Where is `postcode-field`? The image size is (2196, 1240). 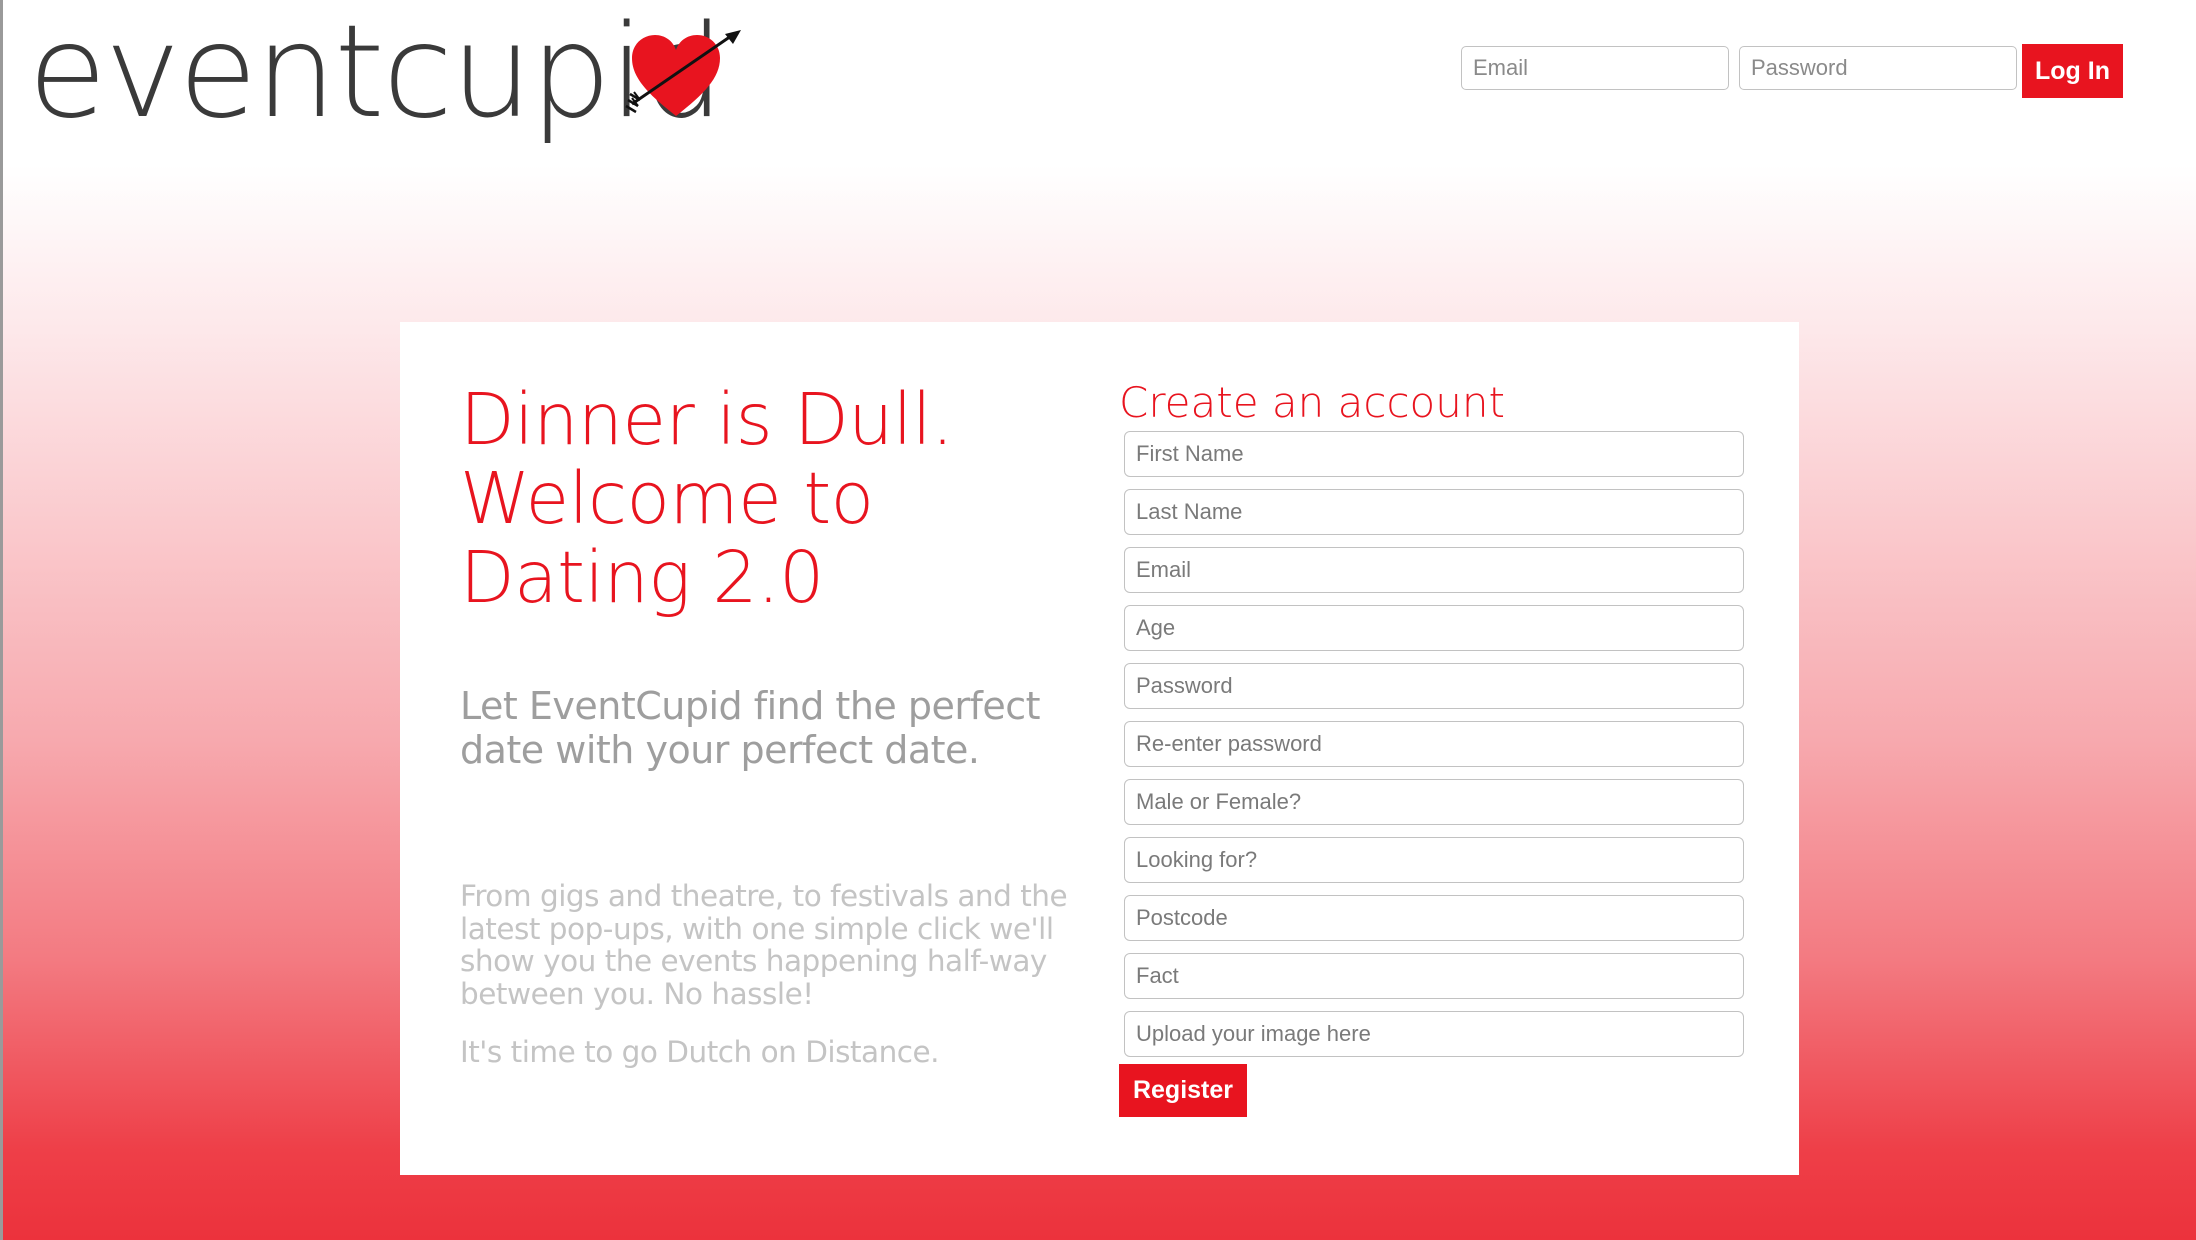
postcode-field is located at coordinates (1434, 918).